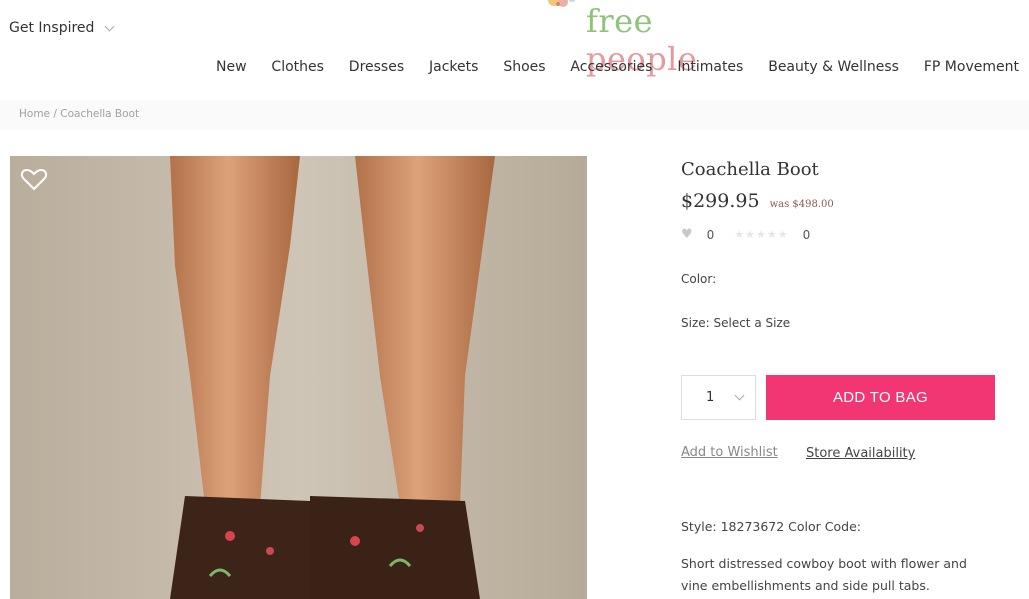 This screenshot has width=1029, height=599. What do you see at coordinates (34, 180) in the screenshot?
I see `favorite-heart-icon` at bounding box center [34, 180].